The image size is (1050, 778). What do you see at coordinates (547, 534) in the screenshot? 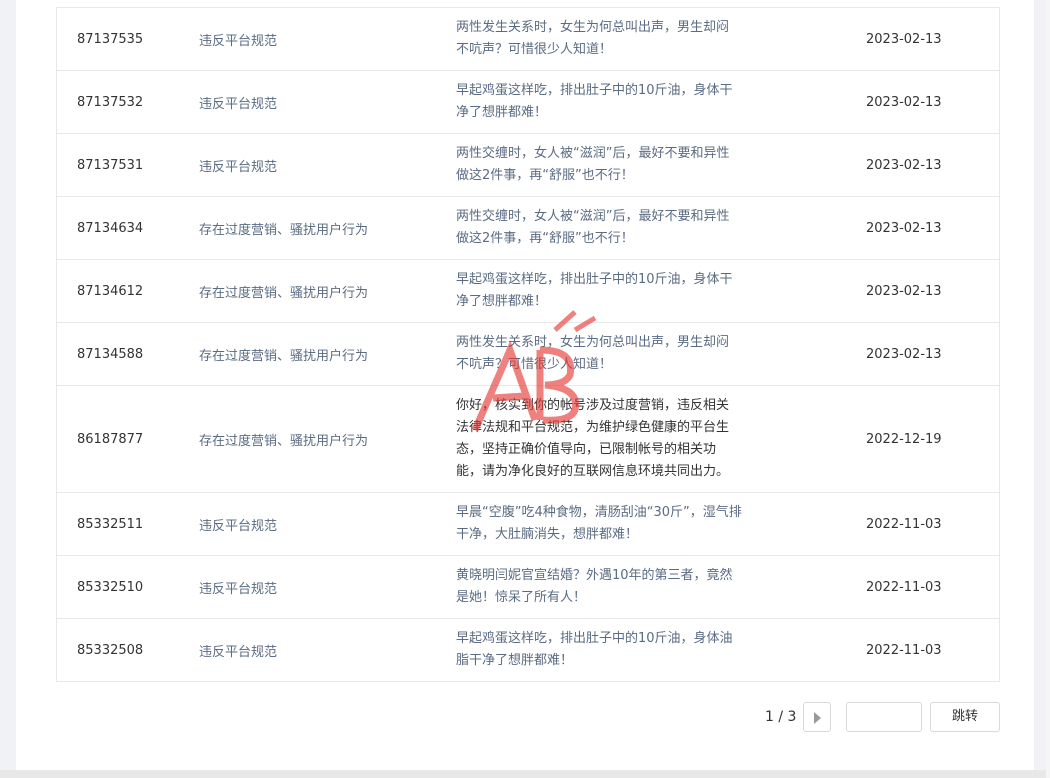
I see `title-line: 干净，大肚腩消失，想胖都难！` at bounding box center [547, 534].